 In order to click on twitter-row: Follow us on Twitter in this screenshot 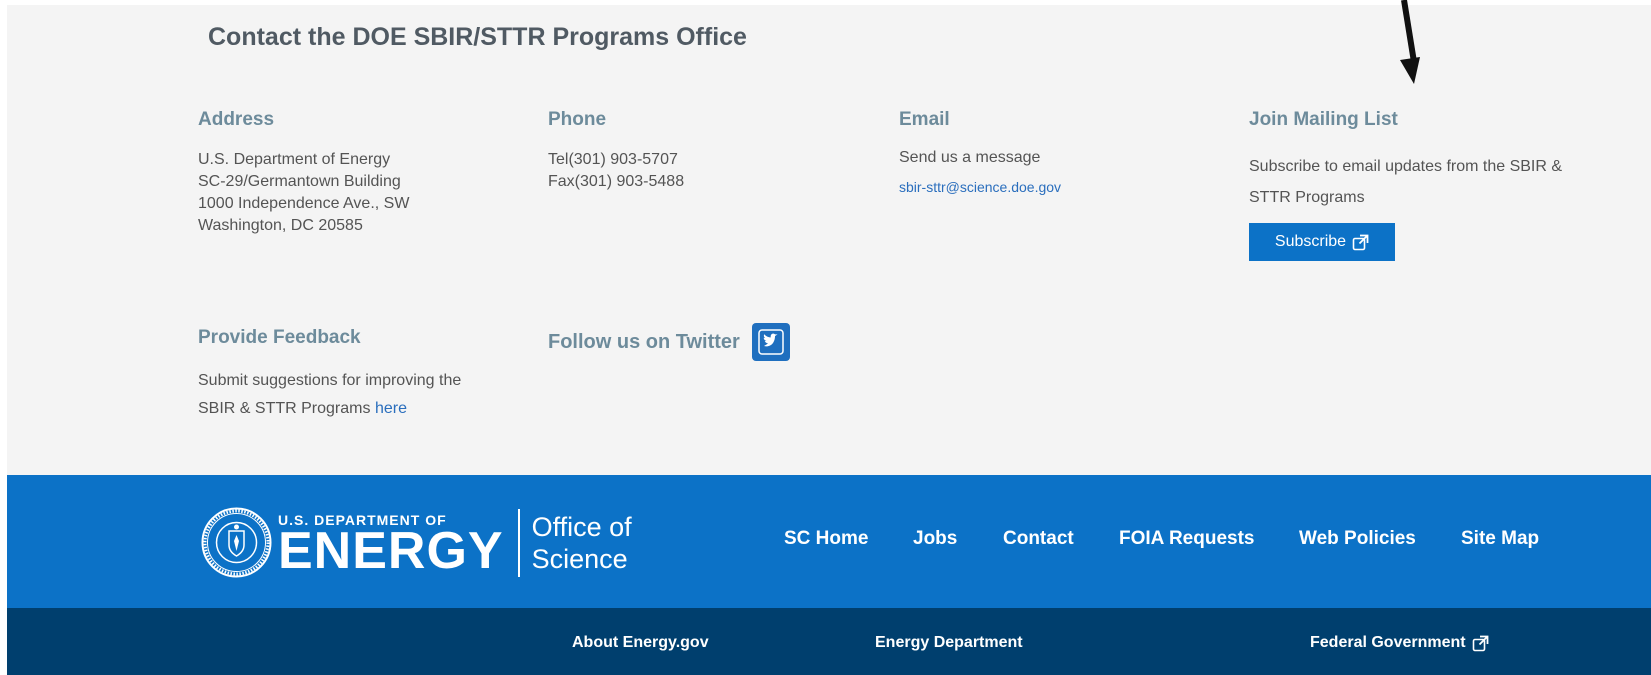, I will do `click(669, 342)`.